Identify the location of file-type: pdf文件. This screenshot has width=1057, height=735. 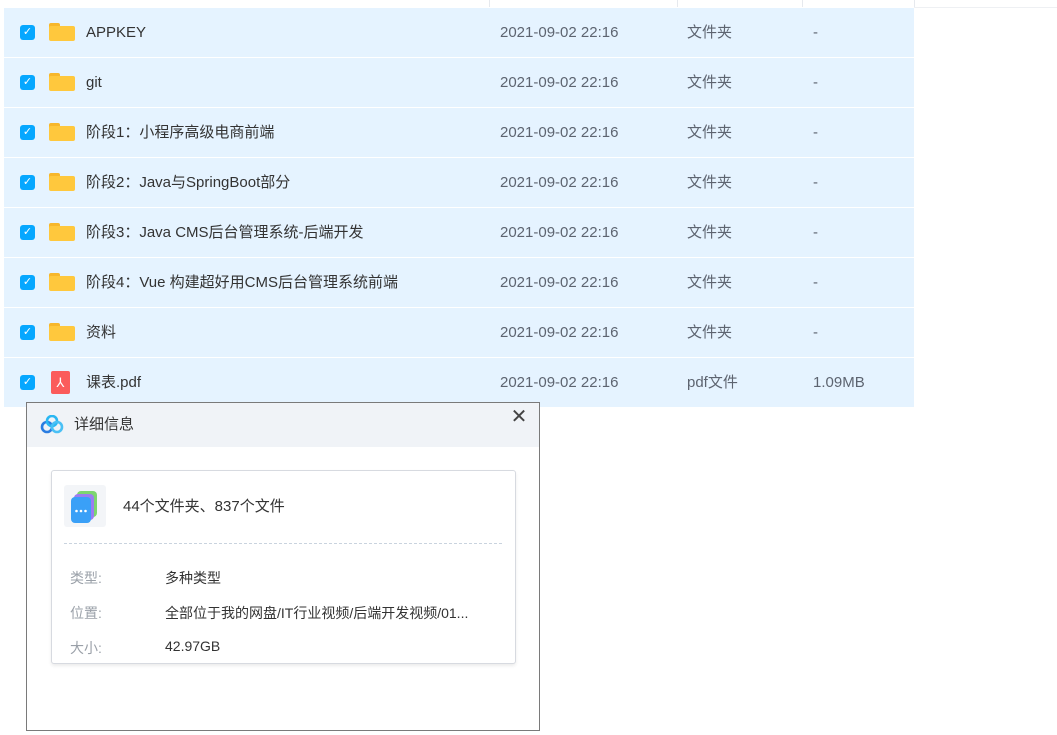
(712, 382).